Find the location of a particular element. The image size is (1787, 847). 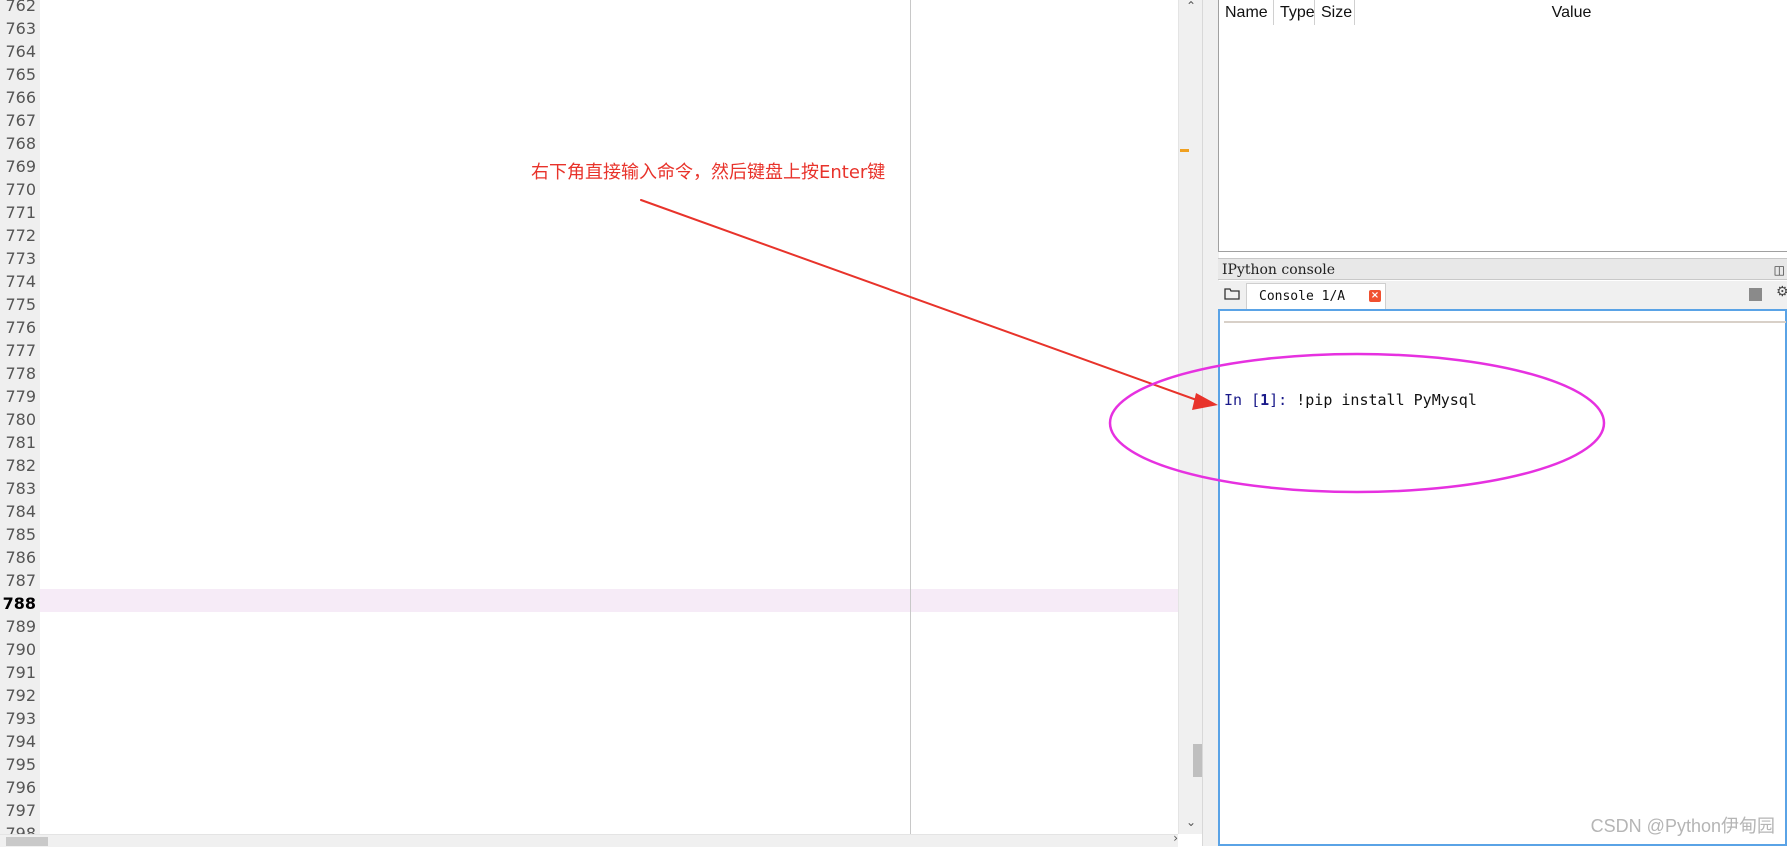

line-number: 773 is located at coordinates (20, 258).